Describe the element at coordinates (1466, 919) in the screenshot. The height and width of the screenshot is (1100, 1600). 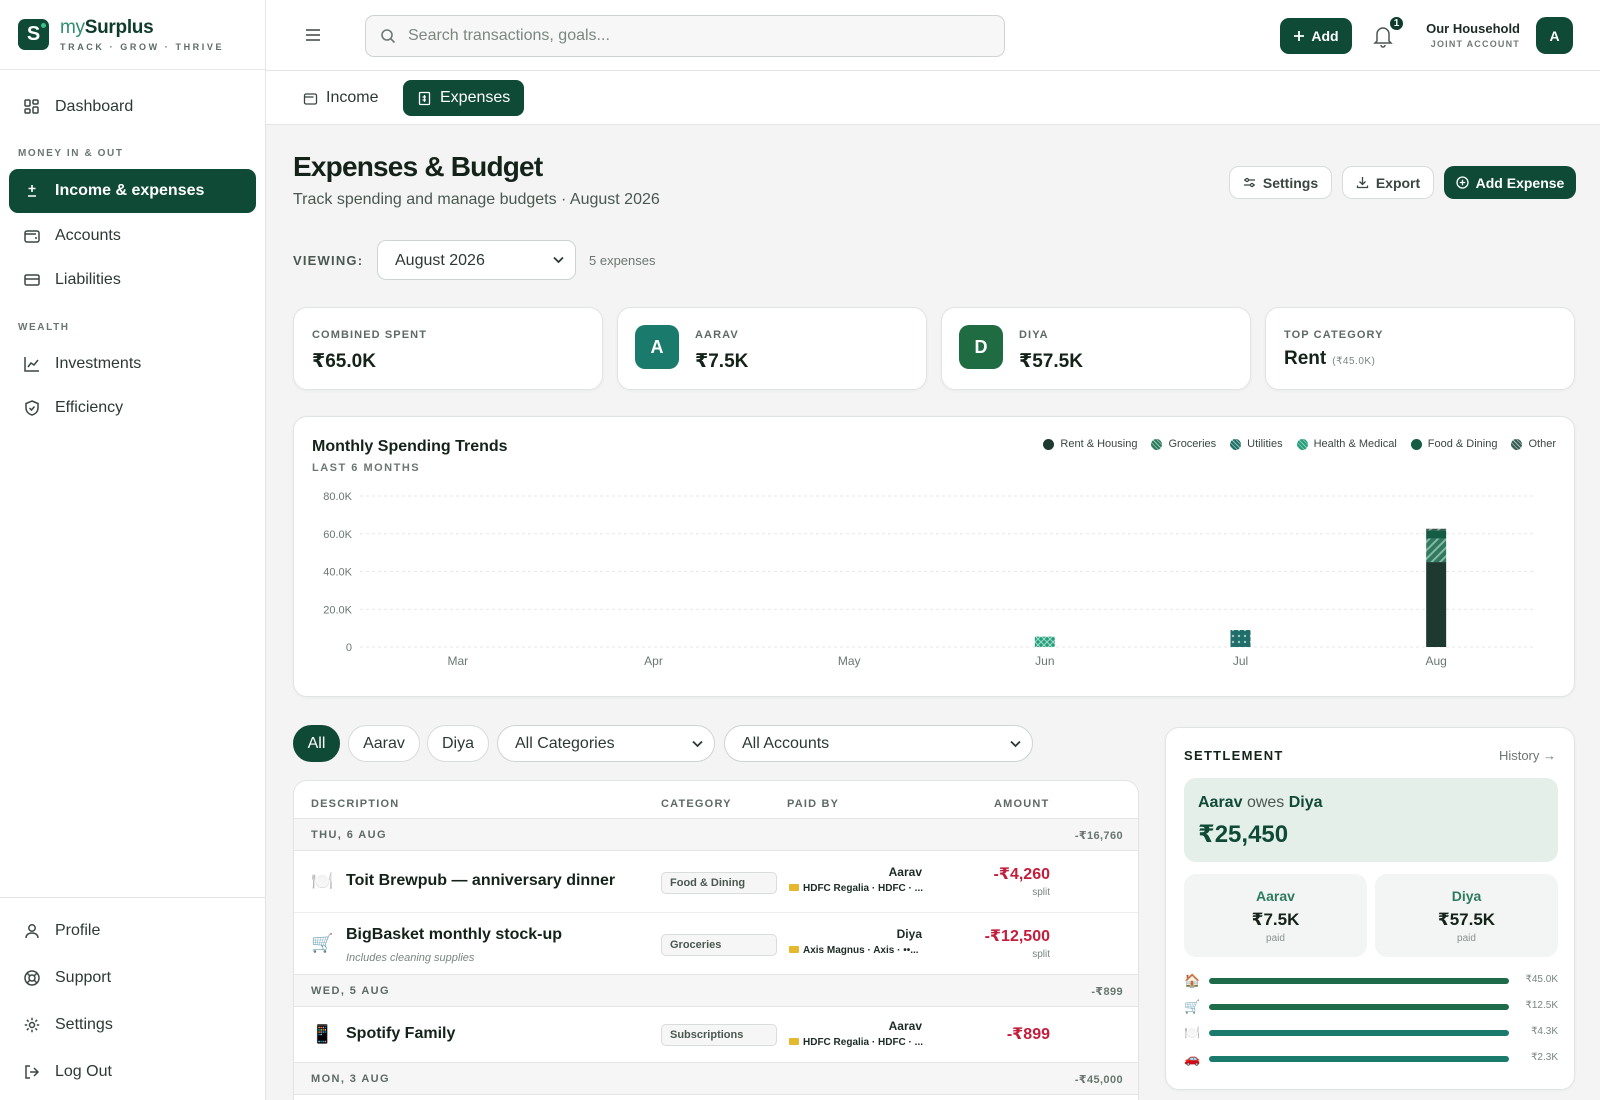
I see `paid-value: ₹57.5K` at that location.